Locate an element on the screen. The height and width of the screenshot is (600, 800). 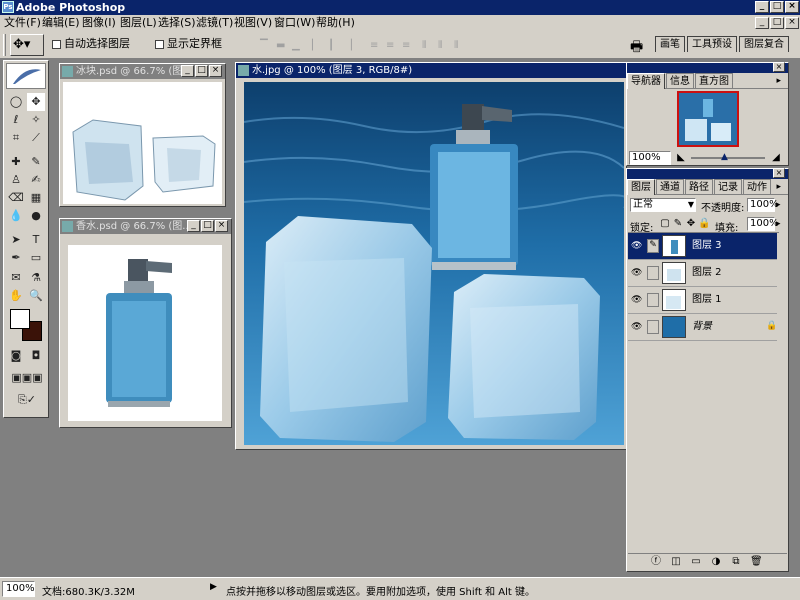
align-hcenter-icon: ┃ is located at coordinates (334, 46).